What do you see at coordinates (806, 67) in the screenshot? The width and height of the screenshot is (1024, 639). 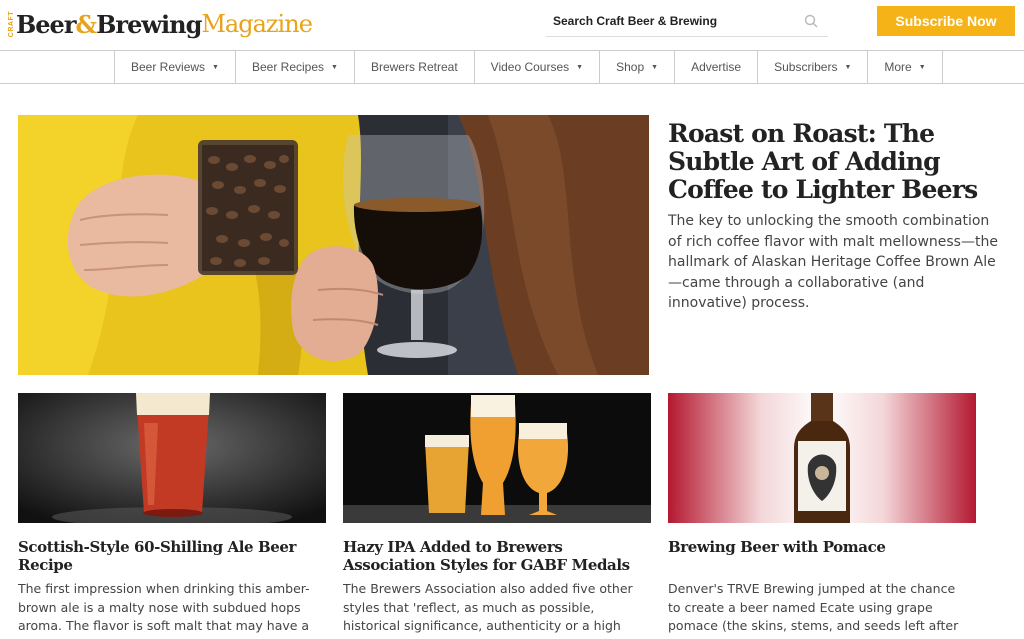 I see `nav-label: Subscribers` at bounding box center [806, 67].